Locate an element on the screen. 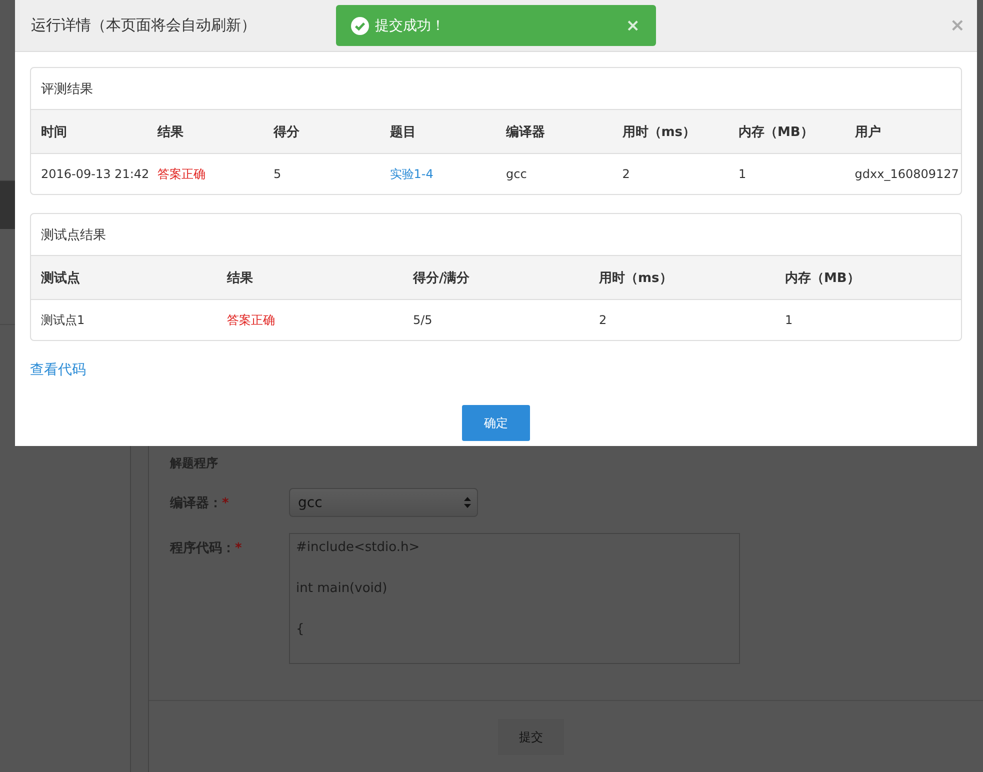 The width and height of the screenshot is (983, 772). submit-button: 提交 is located at coordinates (531, 737).